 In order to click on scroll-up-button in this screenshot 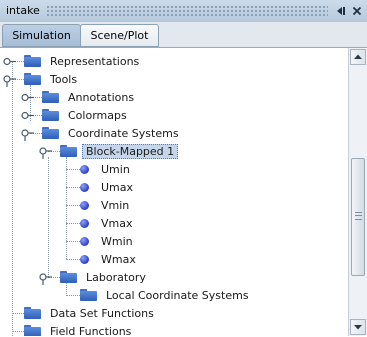, I will do `click(358, 57)`.